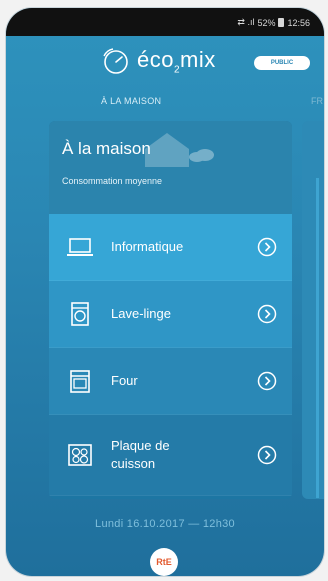  Describe the element at coordinates (80, 247) in the screenshot. I see `laptop-icon` at that location.